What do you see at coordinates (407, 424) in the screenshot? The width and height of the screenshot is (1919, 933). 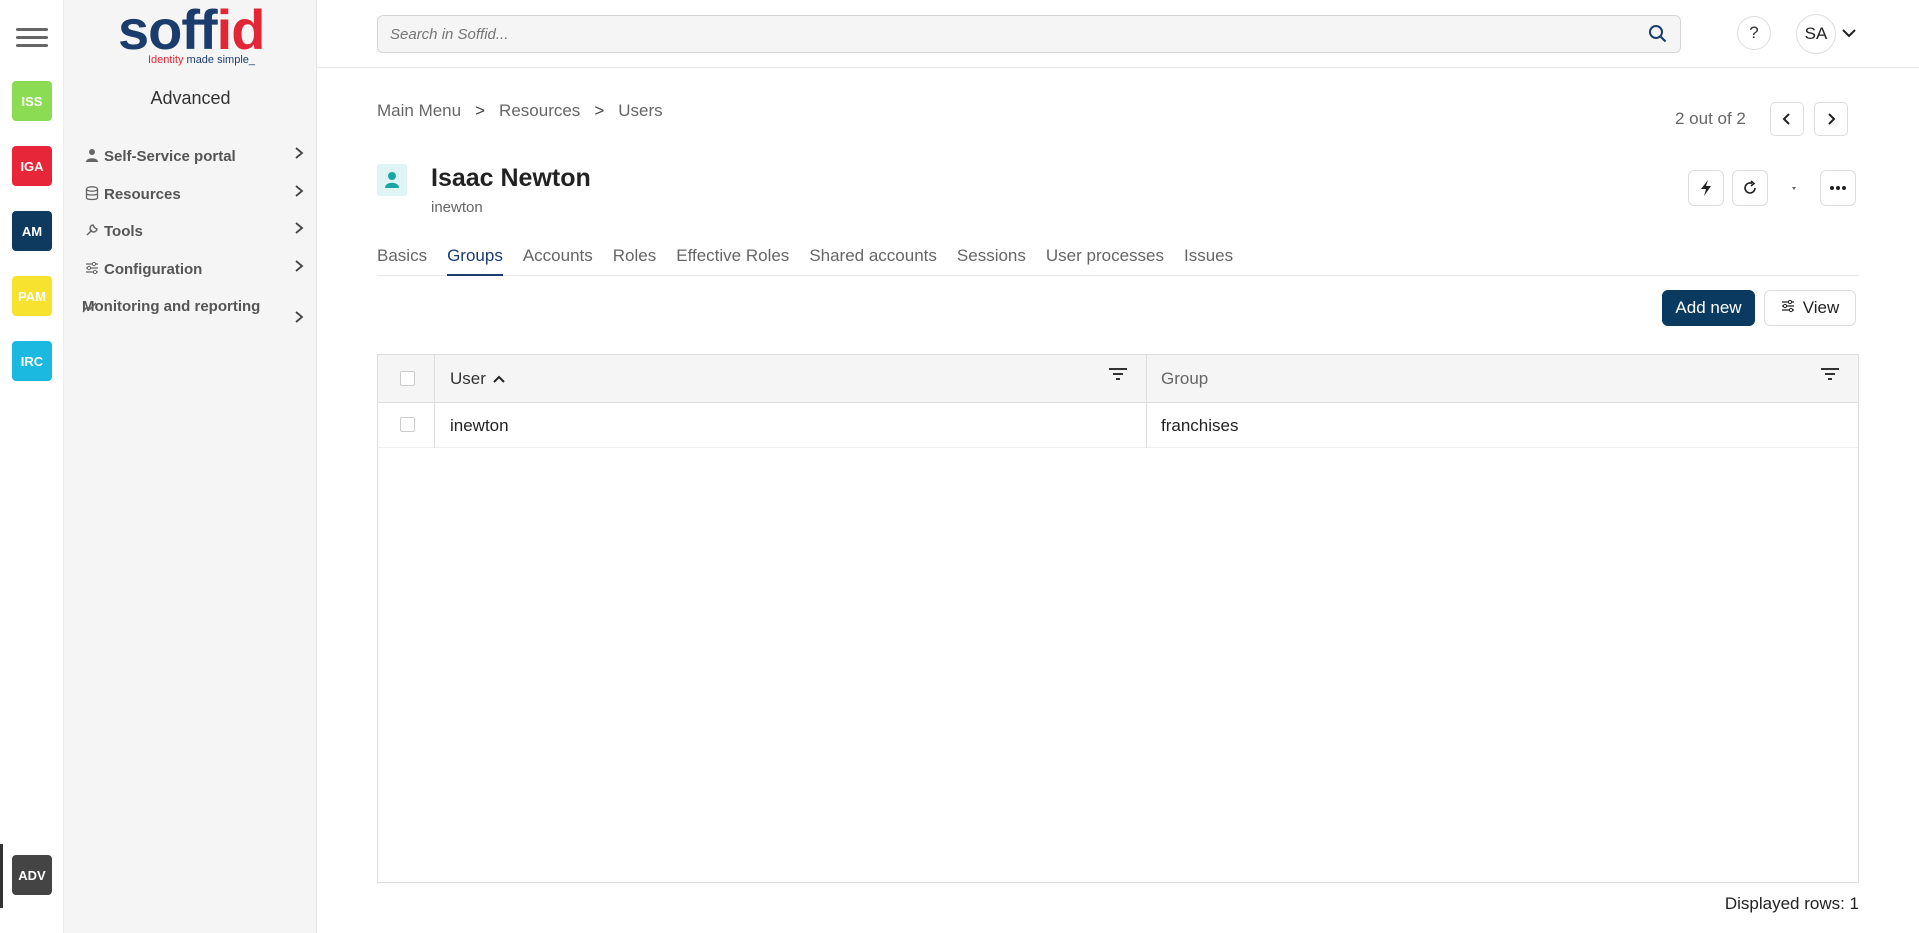 I see `row-checkbox` at bounding box center [407, 424].